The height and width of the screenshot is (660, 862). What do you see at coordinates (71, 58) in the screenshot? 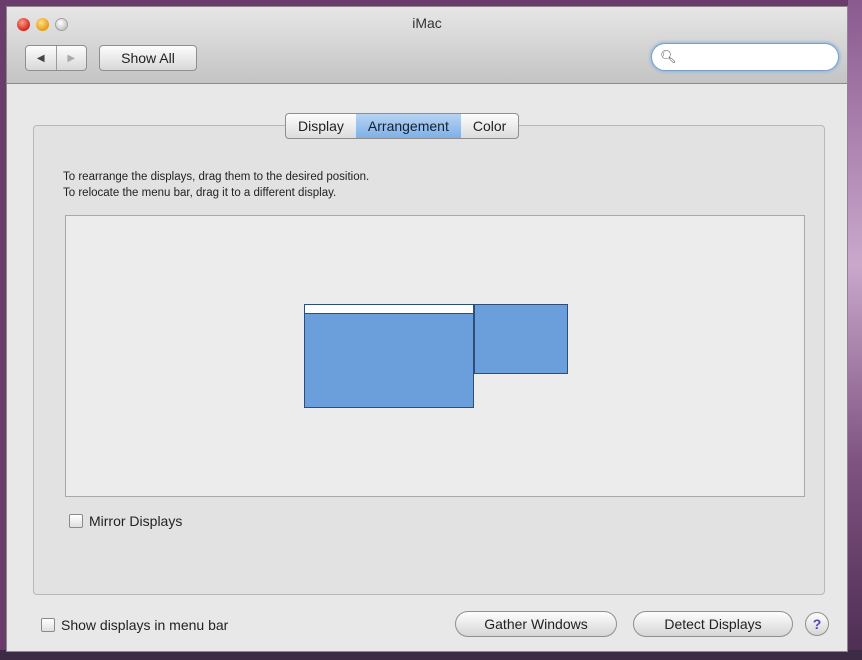
I see `forward-arrow-icon: ▶` at bounding box center [71, 58].